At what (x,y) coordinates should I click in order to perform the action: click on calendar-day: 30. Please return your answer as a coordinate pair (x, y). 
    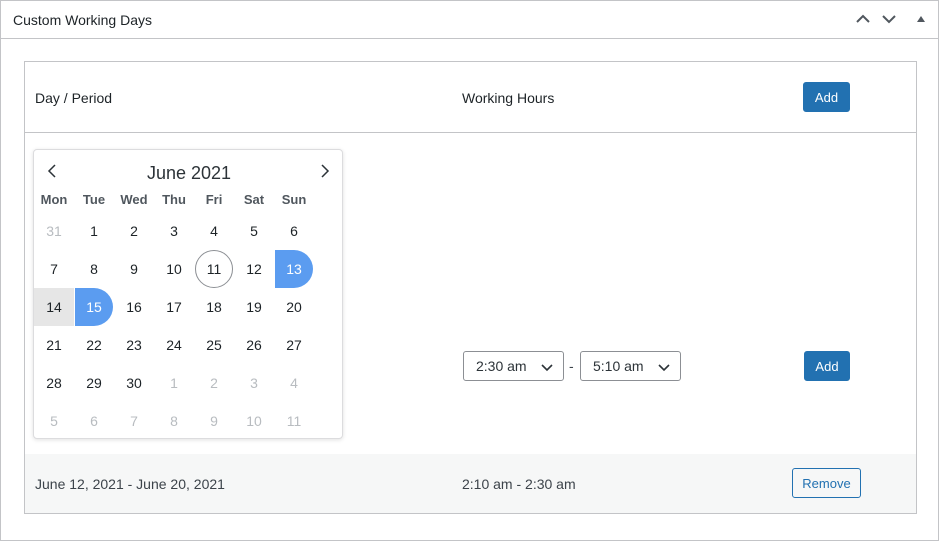
    Looking at the image, I should click on (134, 383).